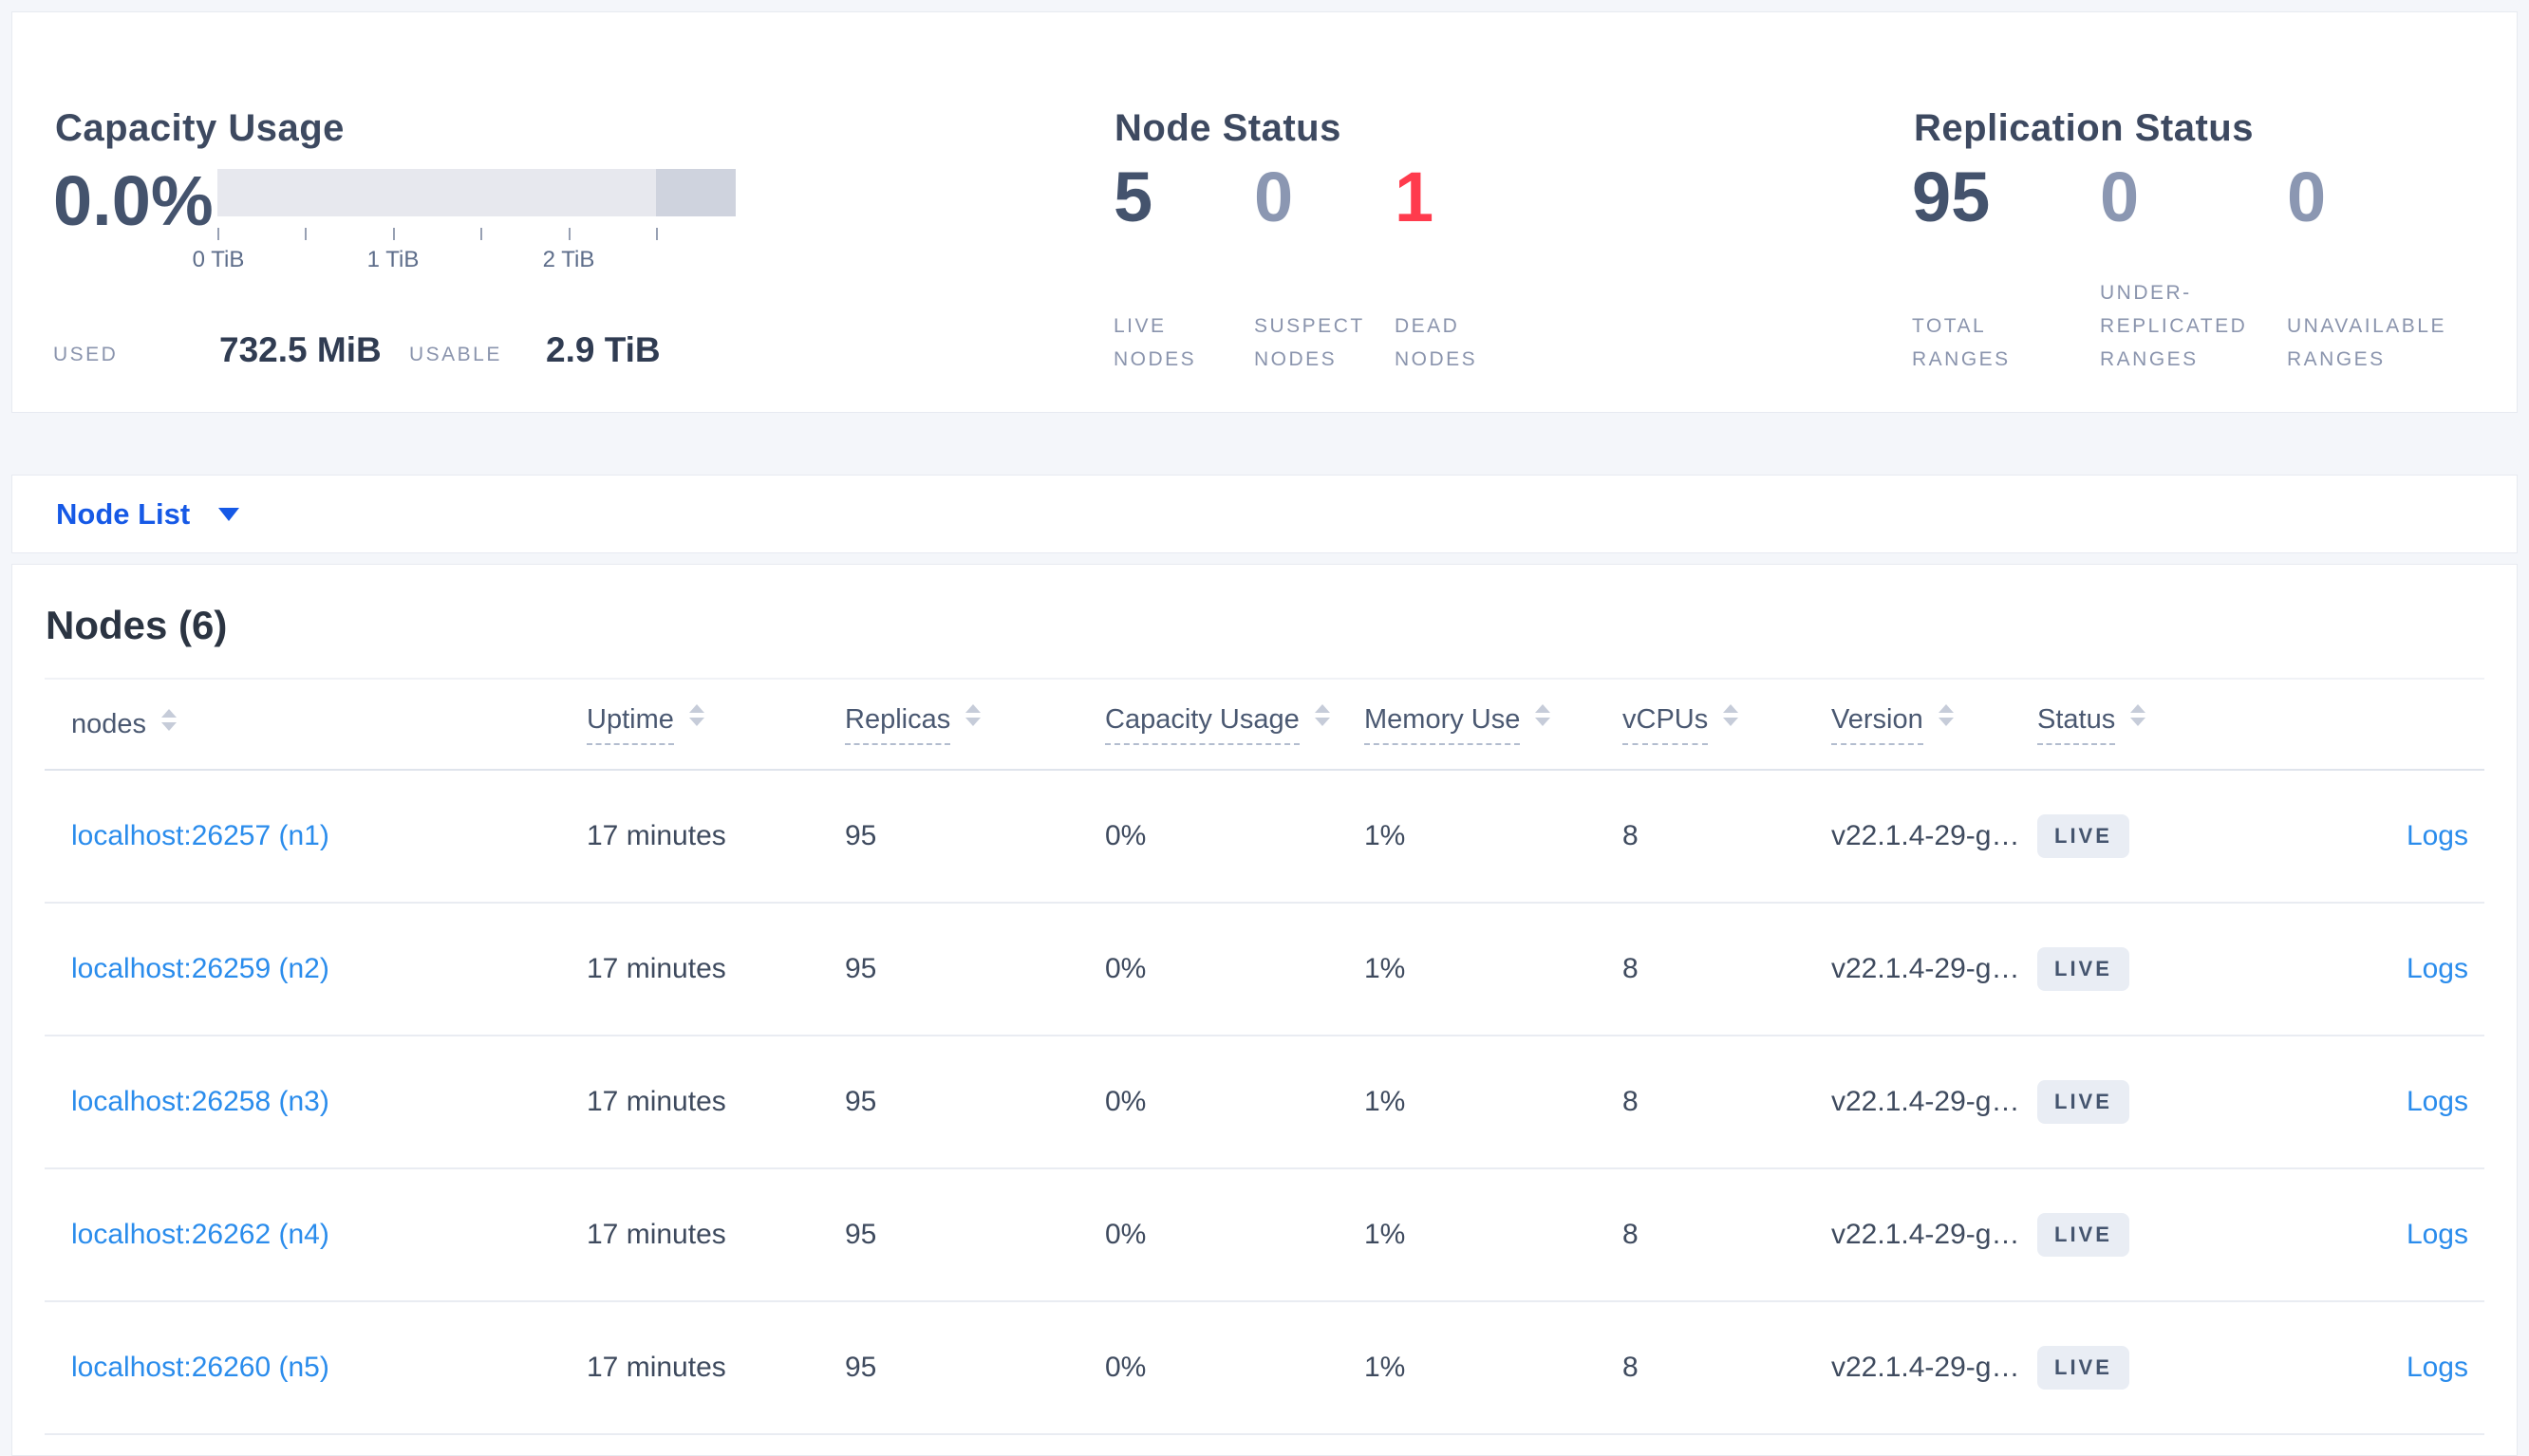  I want to click on column-header-capacity-usage: Capacity Usage, so click(1234, 724).